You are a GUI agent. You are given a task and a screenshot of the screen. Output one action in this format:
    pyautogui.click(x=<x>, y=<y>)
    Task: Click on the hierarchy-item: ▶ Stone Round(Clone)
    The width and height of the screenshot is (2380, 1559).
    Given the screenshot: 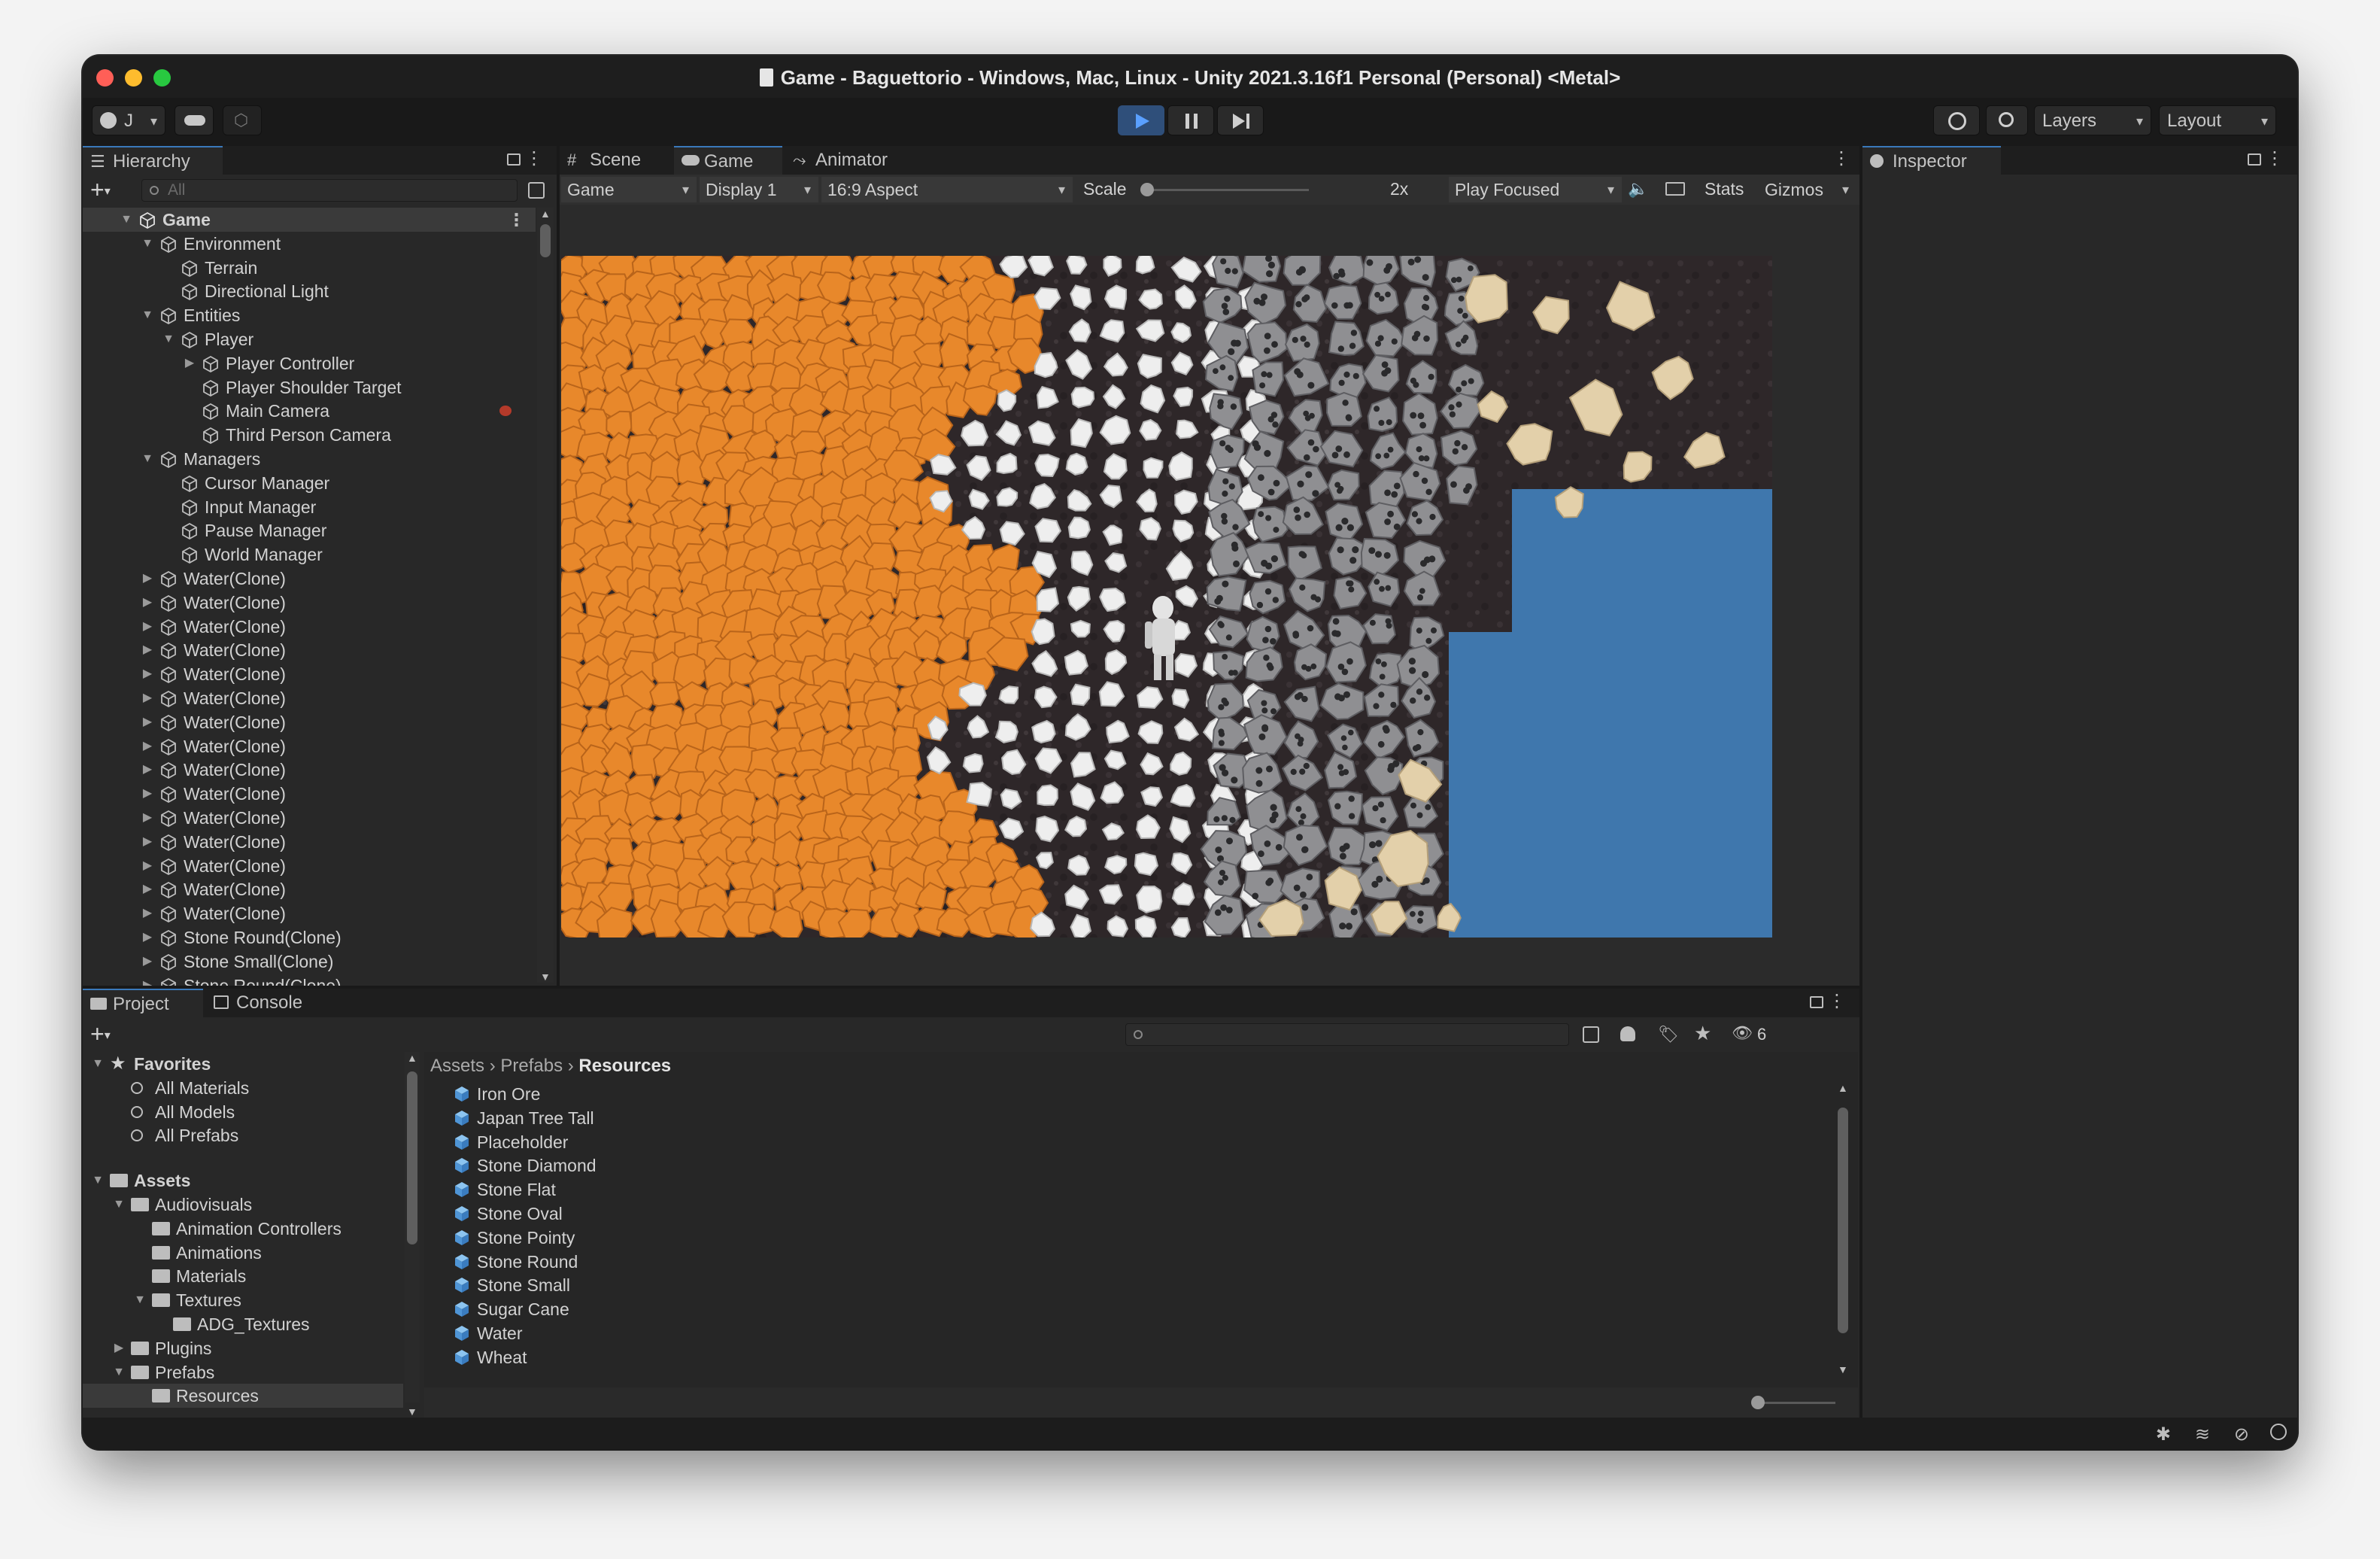 What is the action you would take?
    pyautogui.click(x=309, y=937)
    